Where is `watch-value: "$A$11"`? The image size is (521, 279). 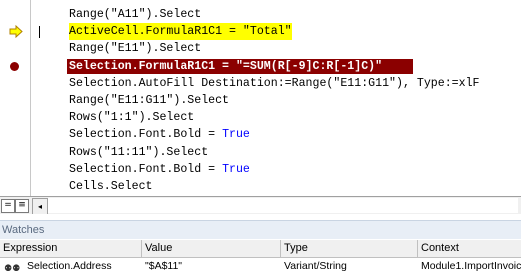
watch-value: "$A$11" is located at coordinates (164, 266).